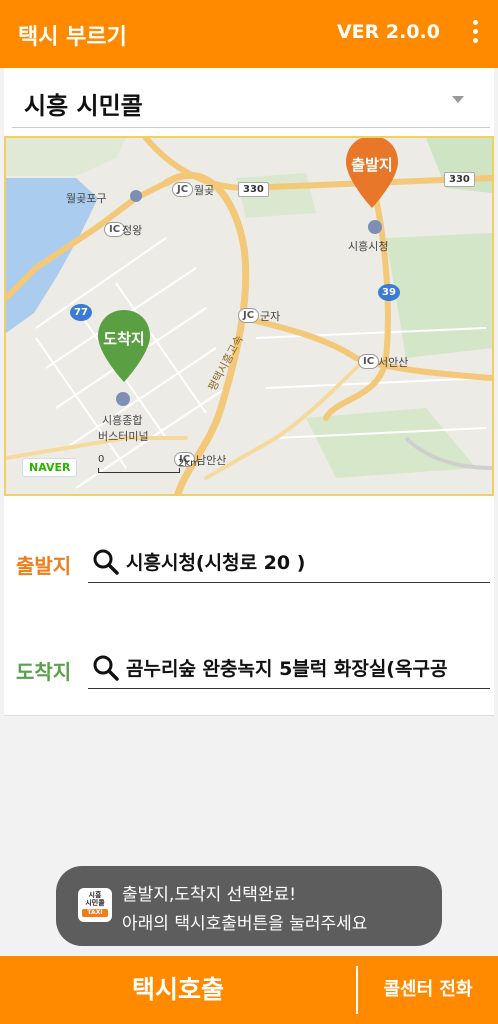  Describe the element at coordinates (189, 463) in the screenshot. I see `scale-distance: 2km` at that location.